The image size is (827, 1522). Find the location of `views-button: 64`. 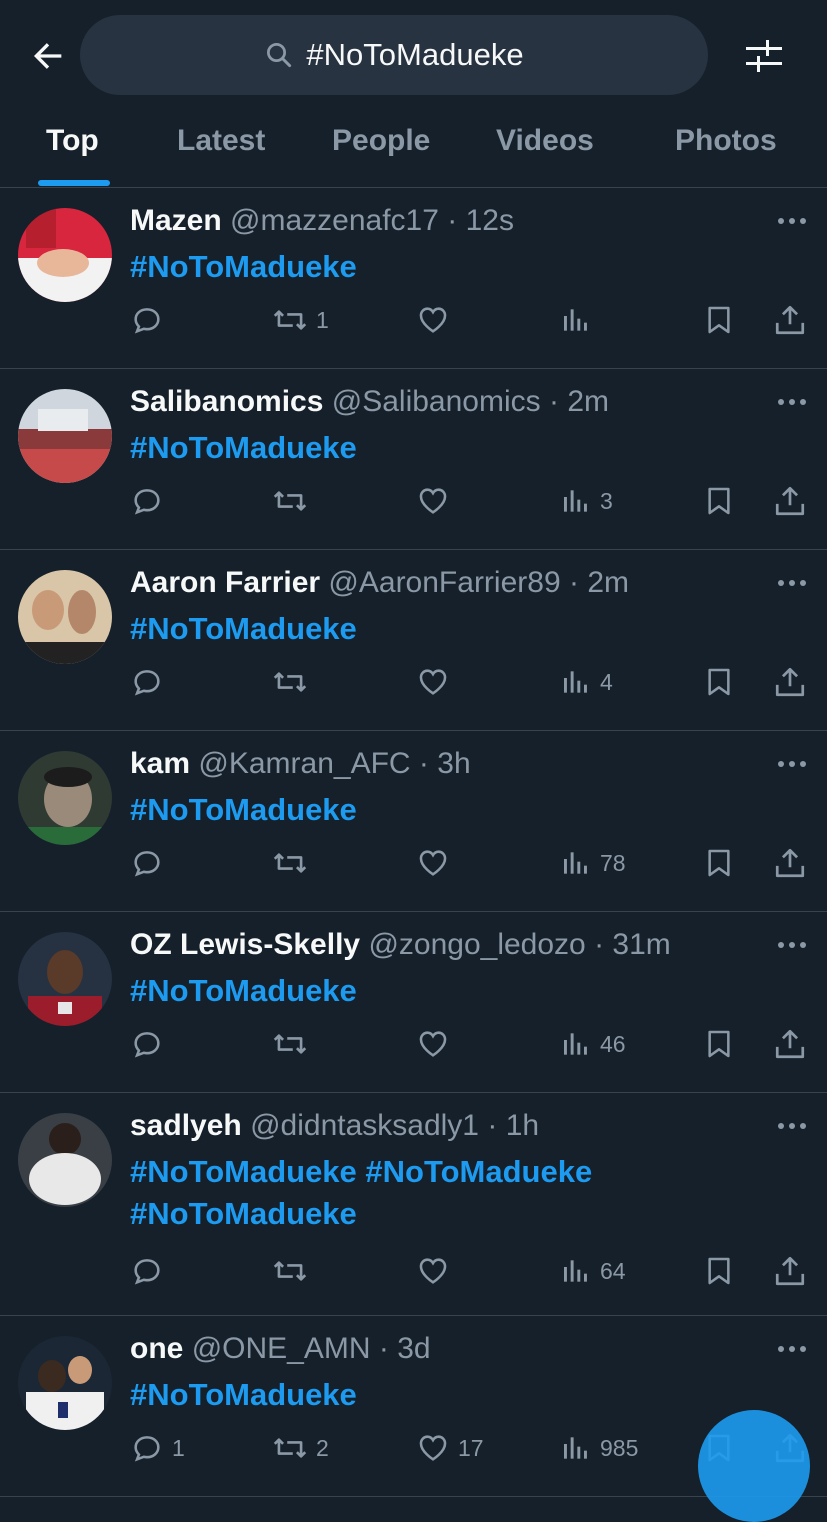

views-button: 64 is located at coordinates (593, 1271).